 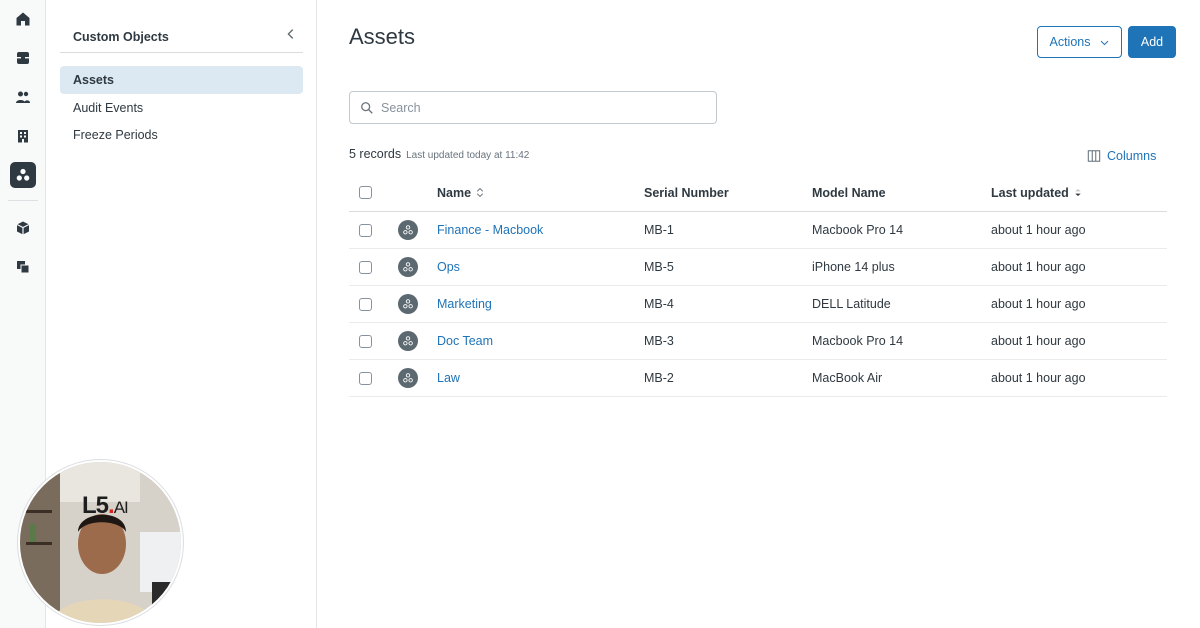 I want to click on chevron-left-icon, so click(x=290, y=34).